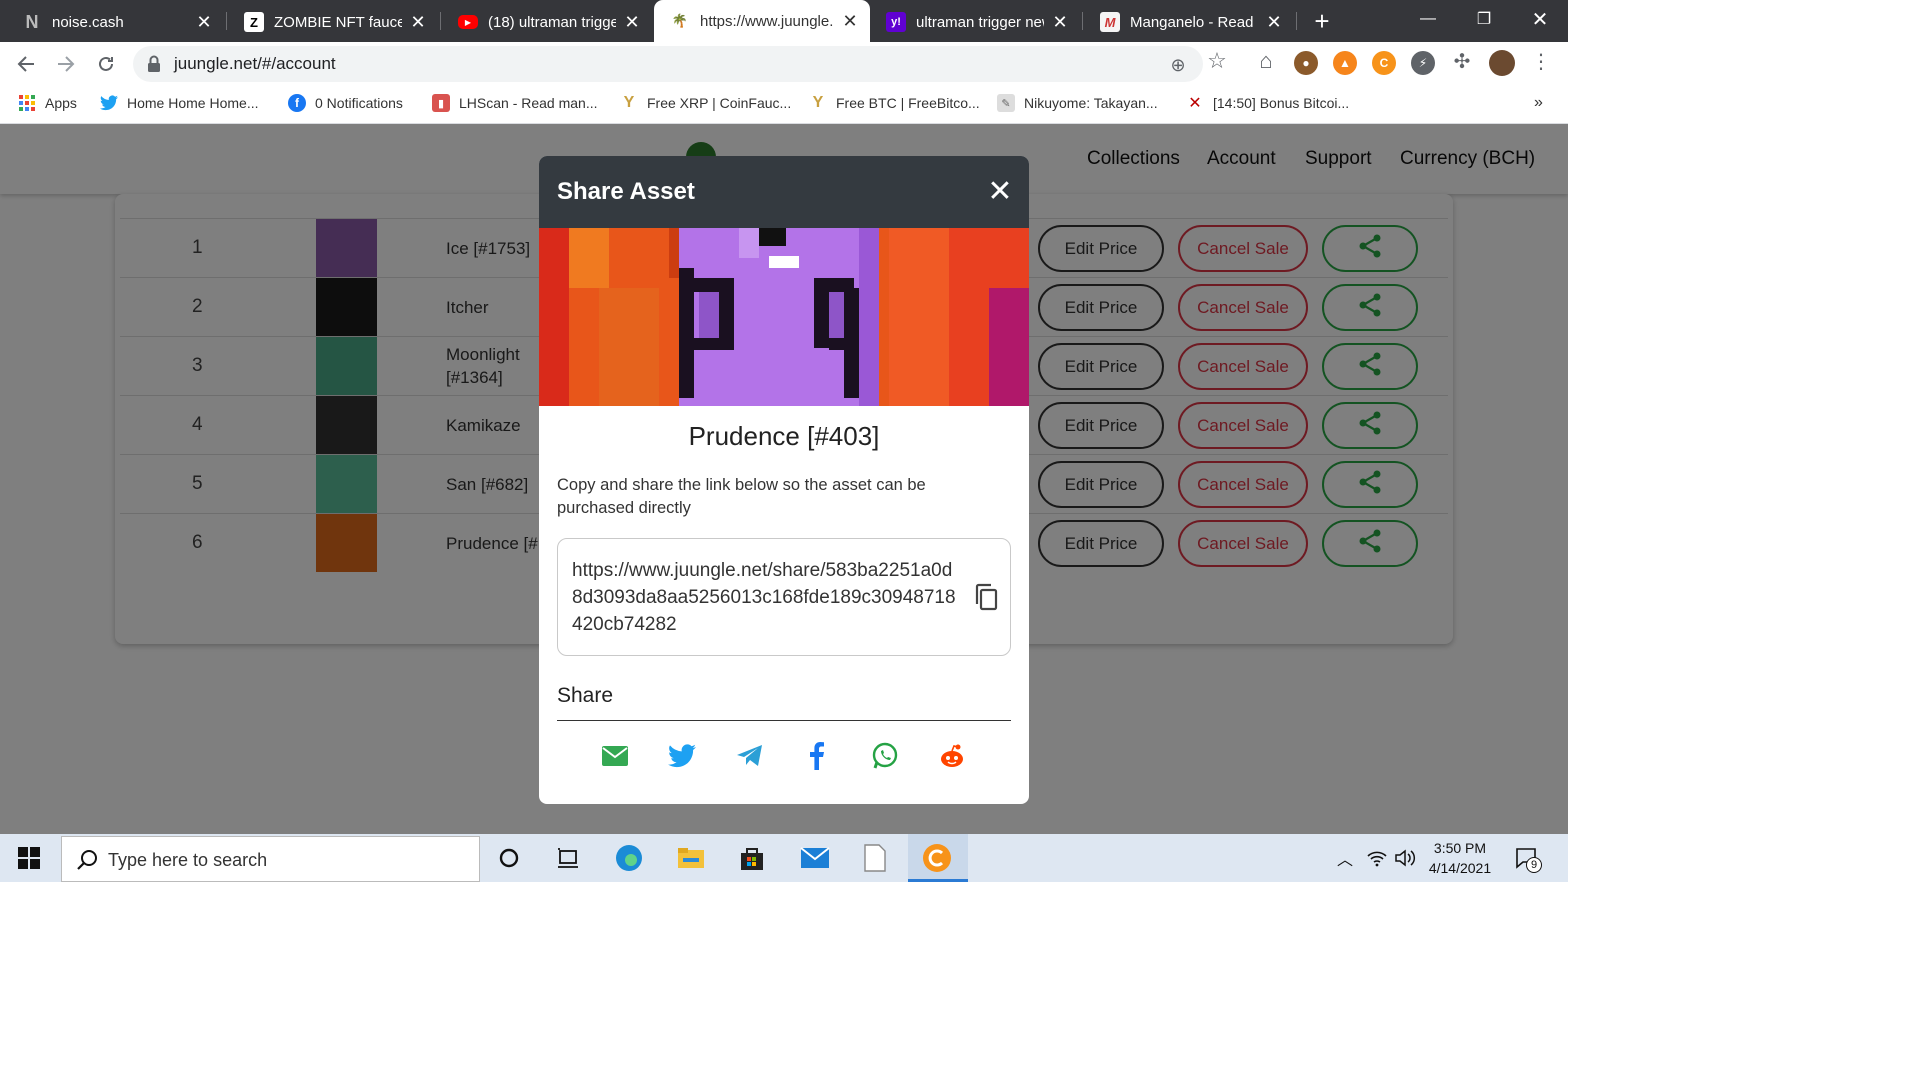  What do you see at coordinates (26, 64) in the screenshot?
I see `back-arrow-icon` at bounding box center [26, 64].